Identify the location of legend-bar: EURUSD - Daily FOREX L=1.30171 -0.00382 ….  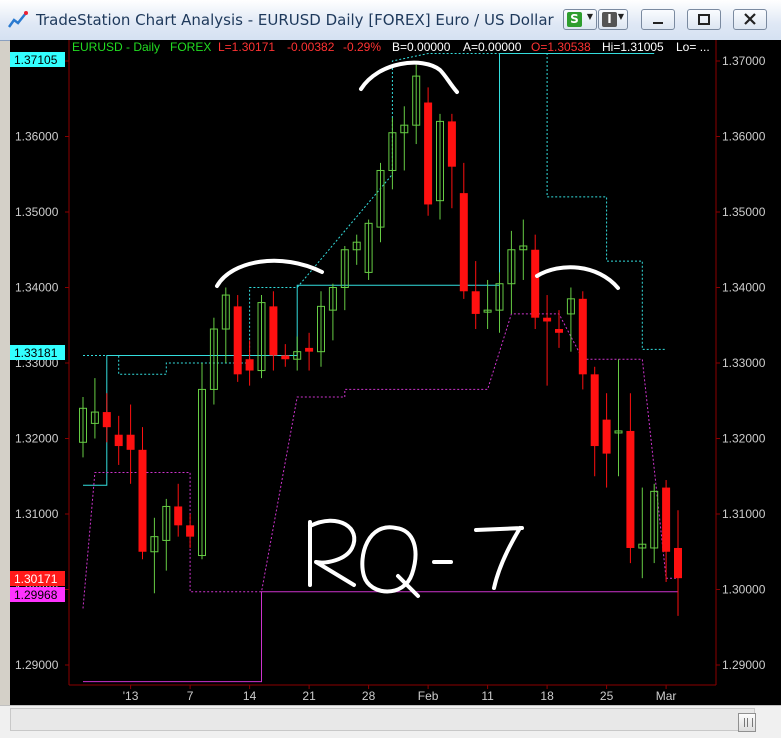
(391, 47).